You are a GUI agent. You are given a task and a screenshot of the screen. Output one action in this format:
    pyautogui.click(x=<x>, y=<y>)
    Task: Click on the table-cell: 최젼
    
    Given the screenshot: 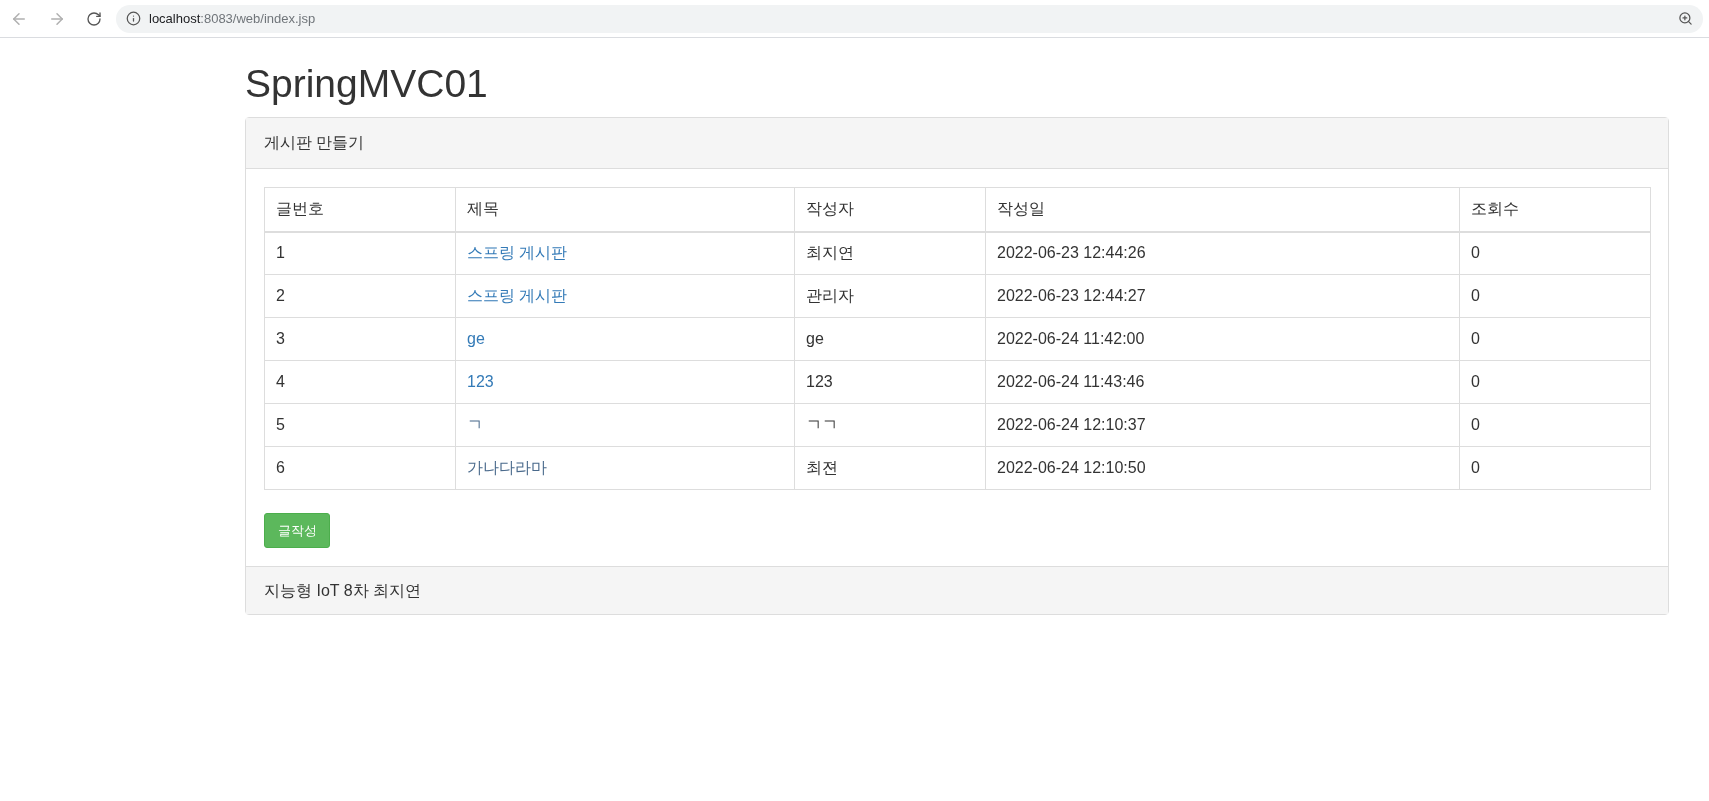 What is the action you would take?
    pyautogui.click(x=890, y=468)
    